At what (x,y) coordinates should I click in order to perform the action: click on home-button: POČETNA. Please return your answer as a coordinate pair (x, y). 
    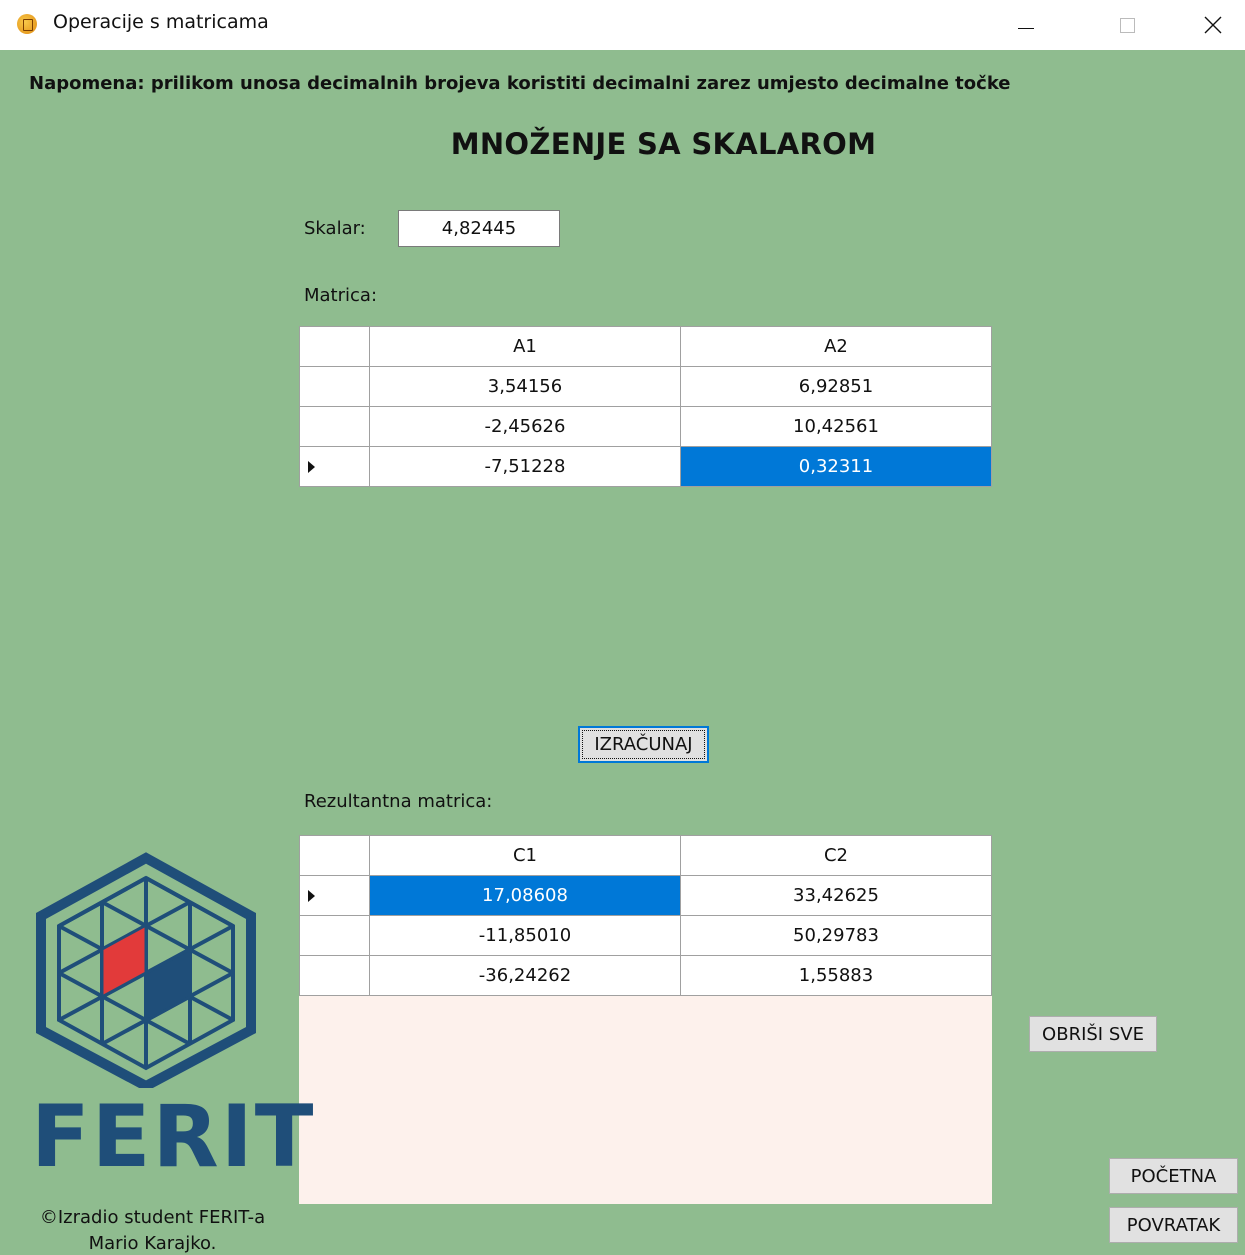
    Looking at the image, I should click on (1173, 1176).